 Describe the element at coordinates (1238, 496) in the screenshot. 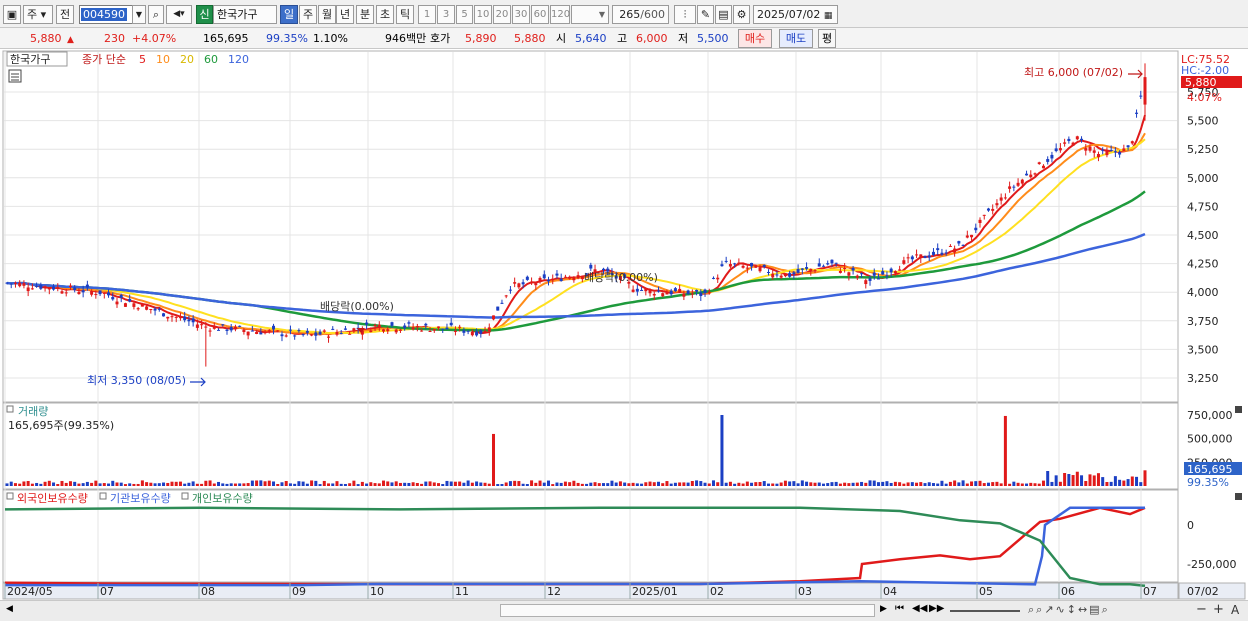

I see `holdings-close-icon` at that location.